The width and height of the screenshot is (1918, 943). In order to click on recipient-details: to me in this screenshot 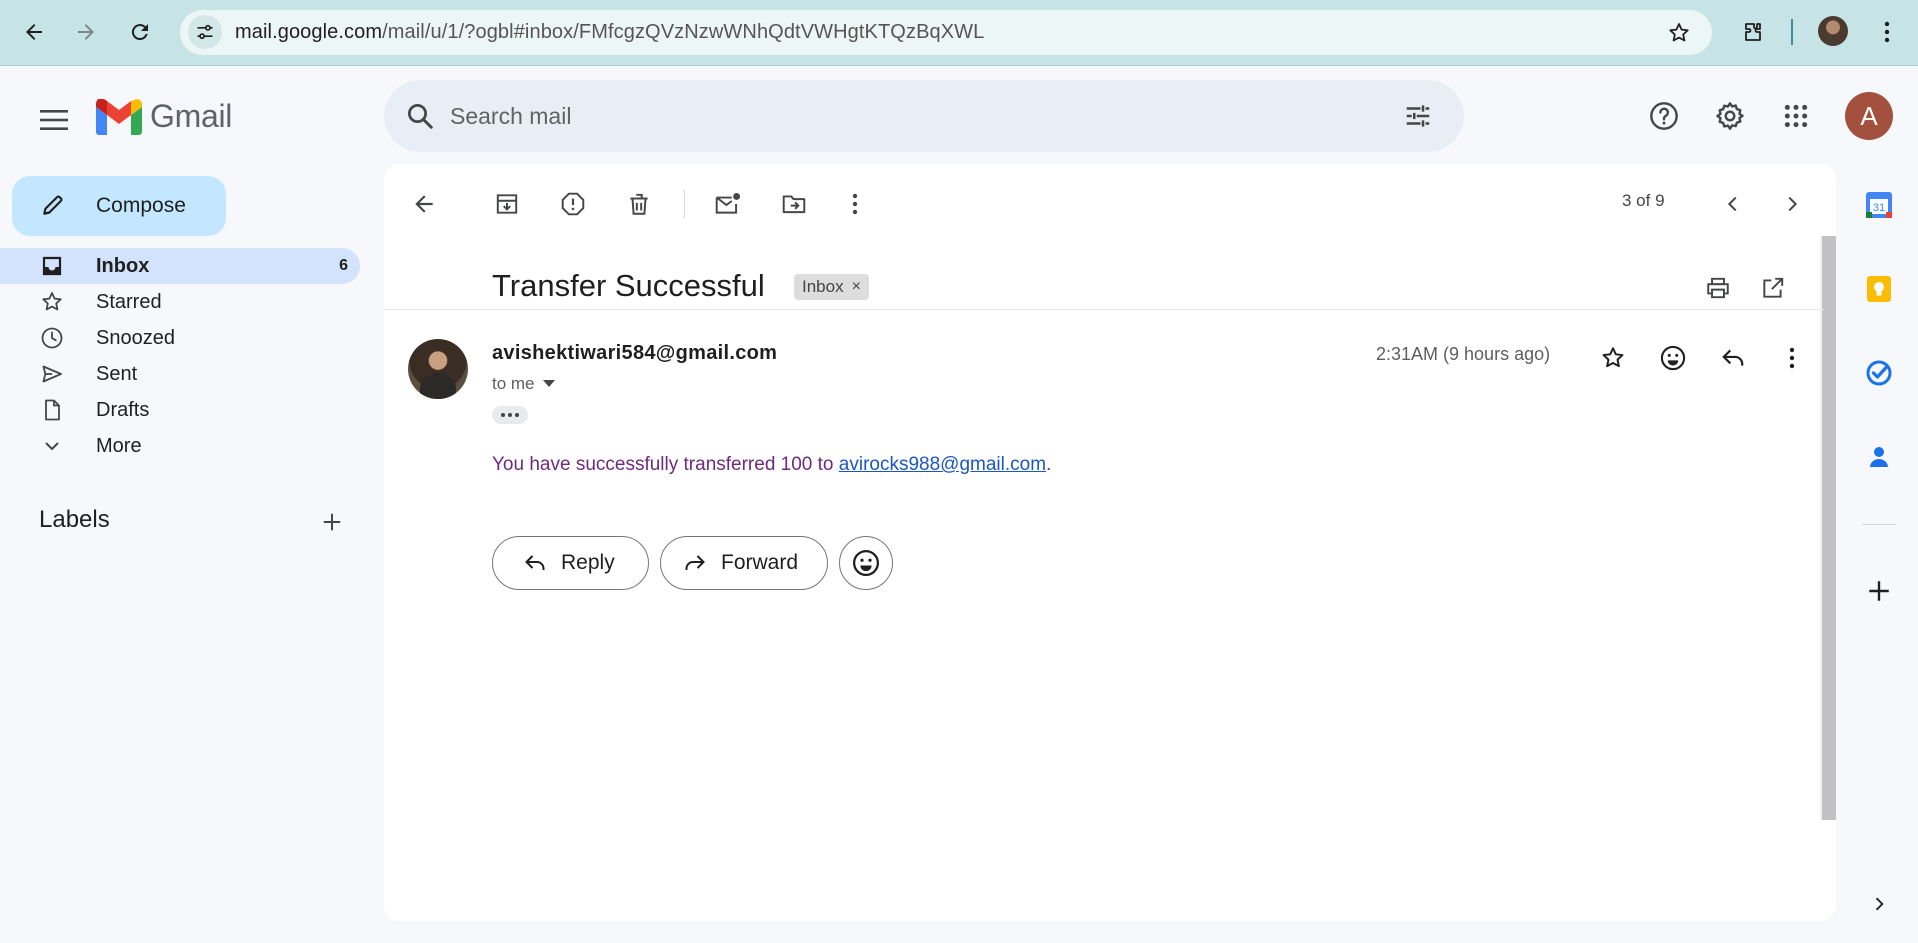, I will do `click(523, 384)`.